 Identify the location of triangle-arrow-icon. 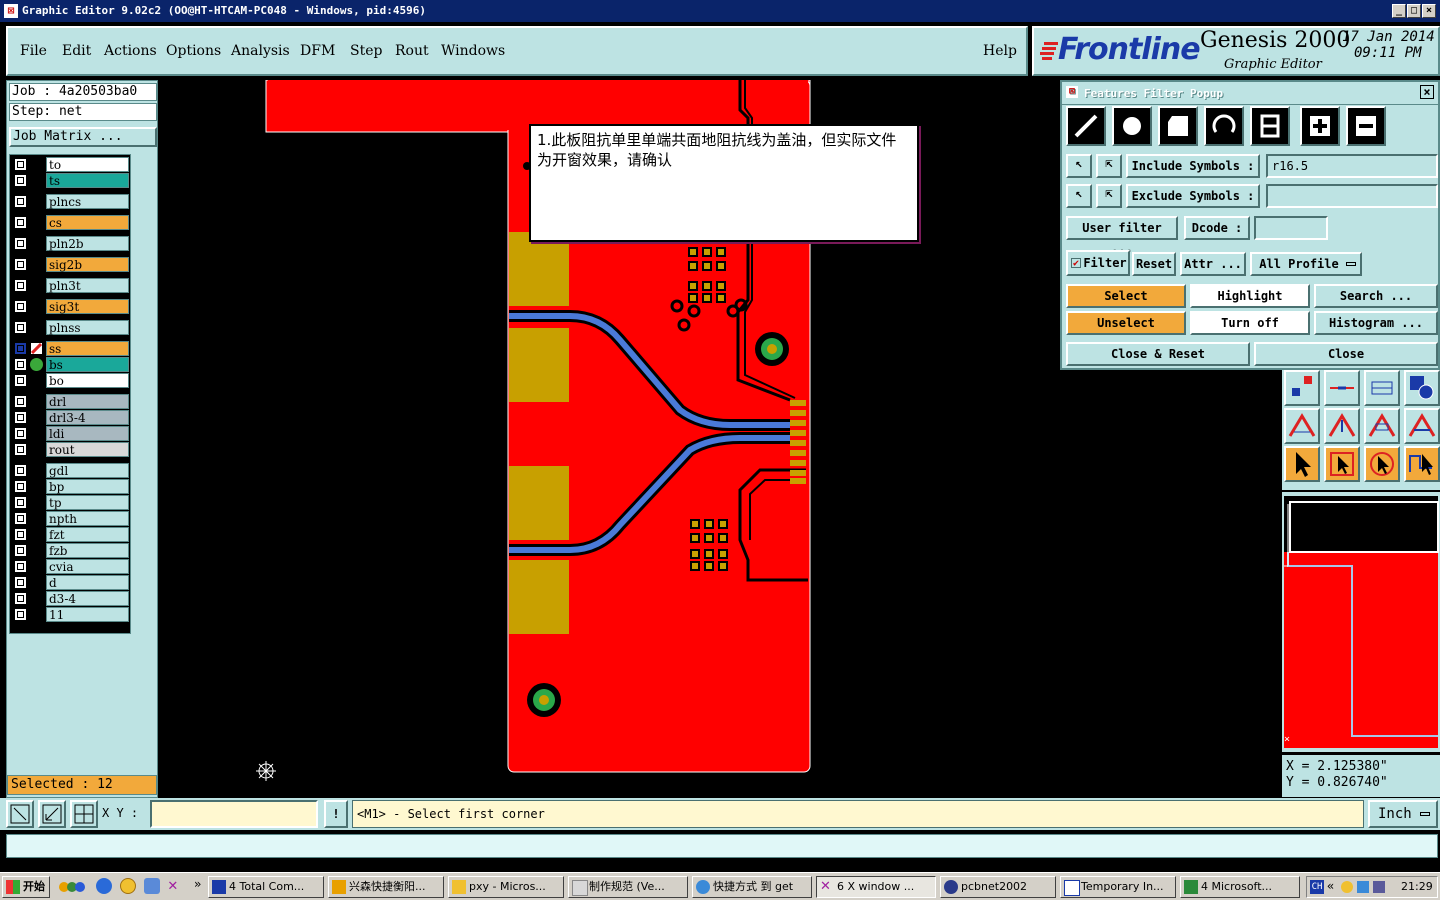
(1422, 426).